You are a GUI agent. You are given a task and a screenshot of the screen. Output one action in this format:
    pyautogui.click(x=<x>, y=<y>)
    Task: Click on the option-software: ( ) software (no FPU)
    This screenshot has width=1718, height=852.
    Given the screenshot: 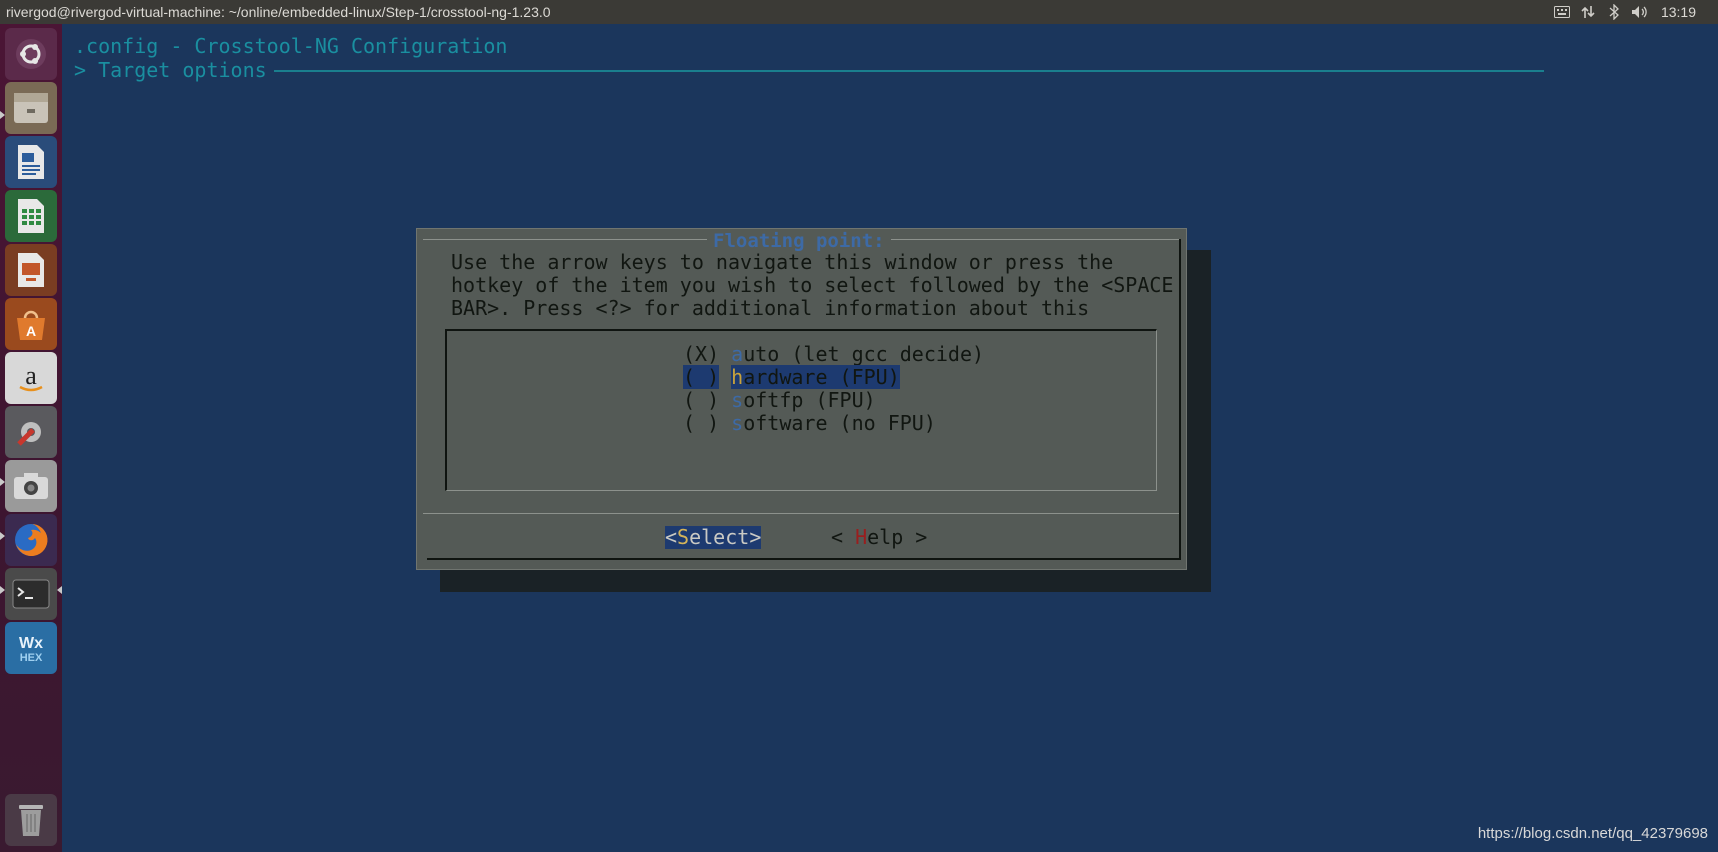 What is the action you would take?
    pyautogui.click(x=809, y=423)
    